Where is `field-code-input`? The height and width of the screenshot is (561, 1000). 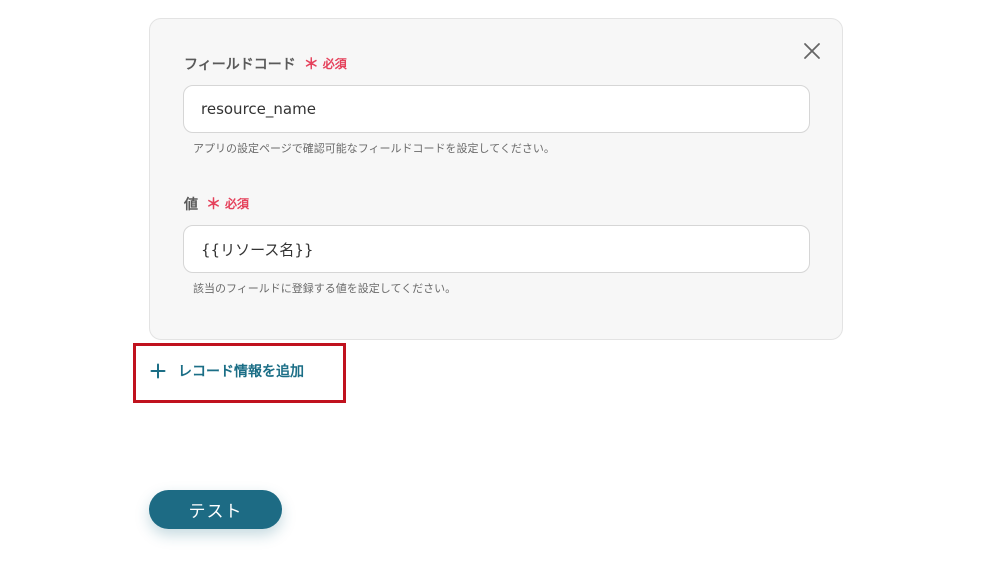
field-code-input is located at coordinates (496, 109).